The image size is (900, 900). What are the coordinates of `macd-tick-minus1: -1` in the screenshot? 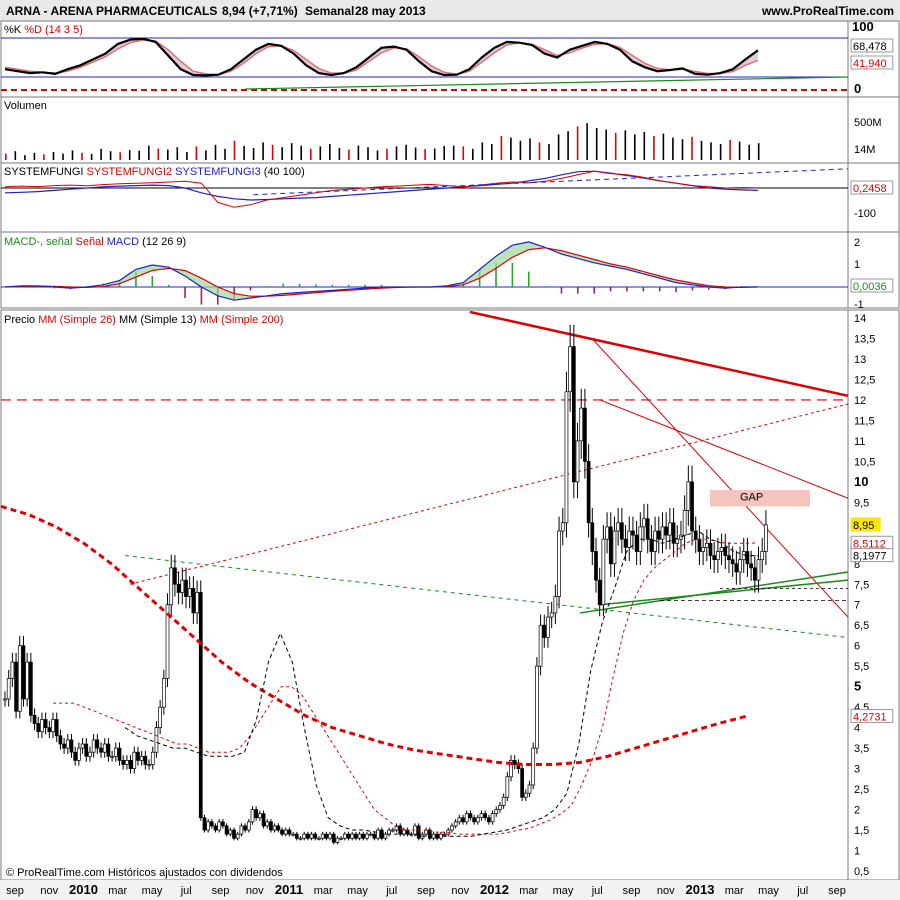 It's located at (859, 305).